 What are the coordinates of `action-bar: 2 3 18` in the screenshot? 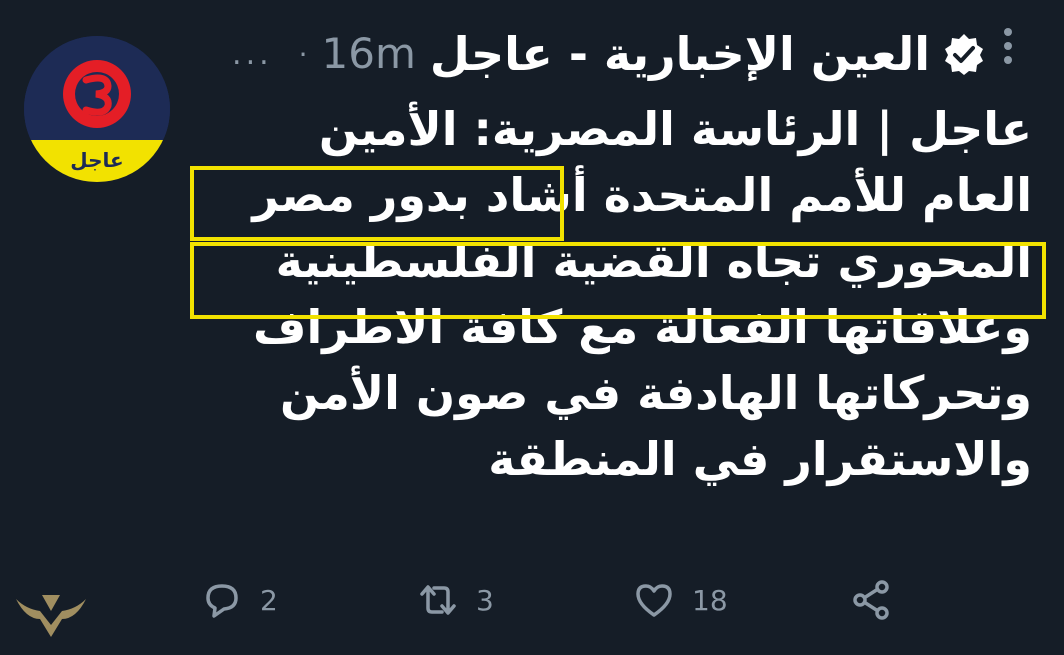 It's located at (560, 600).